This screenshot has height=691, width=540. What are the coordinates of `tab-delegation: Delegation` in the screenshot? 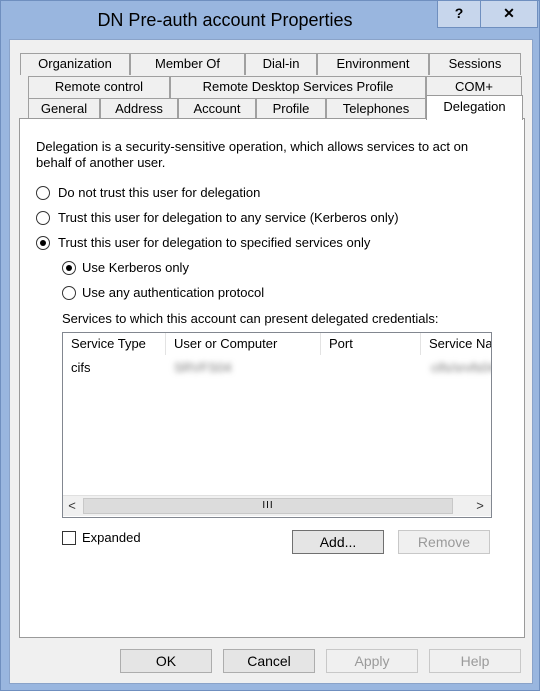 It's located at (474, 107).